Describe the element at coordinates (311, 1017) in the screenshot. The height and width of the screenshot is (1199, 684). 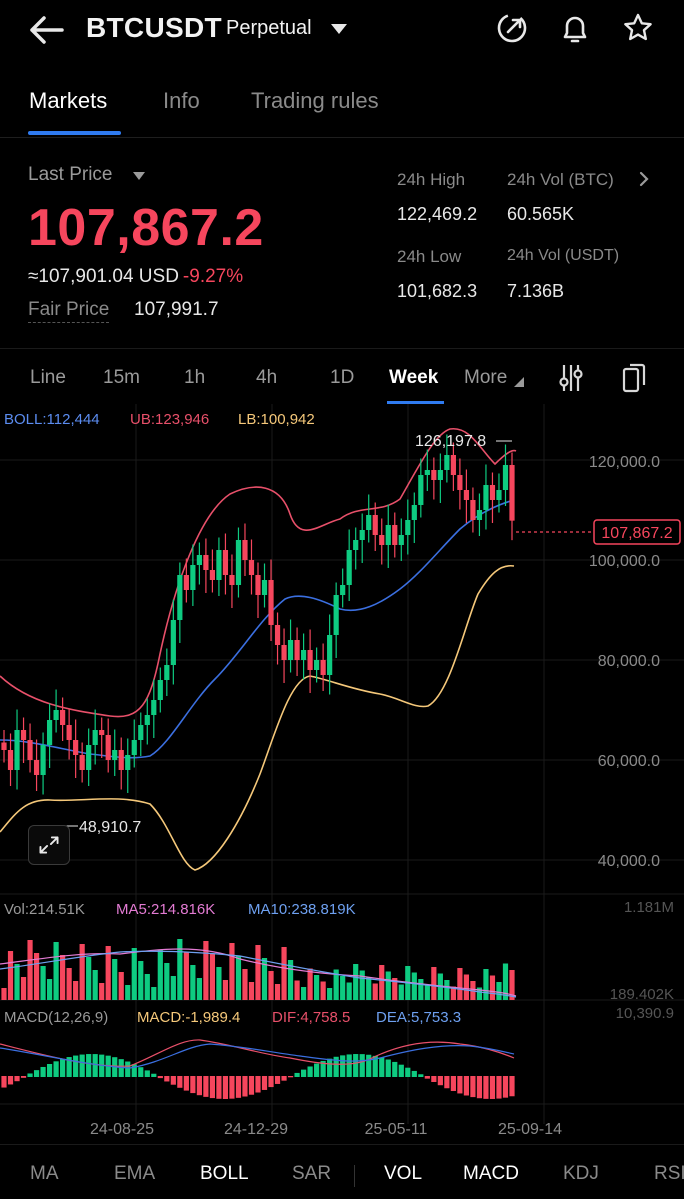
I see `dif-legend: DIF:4,758.5` at that location.